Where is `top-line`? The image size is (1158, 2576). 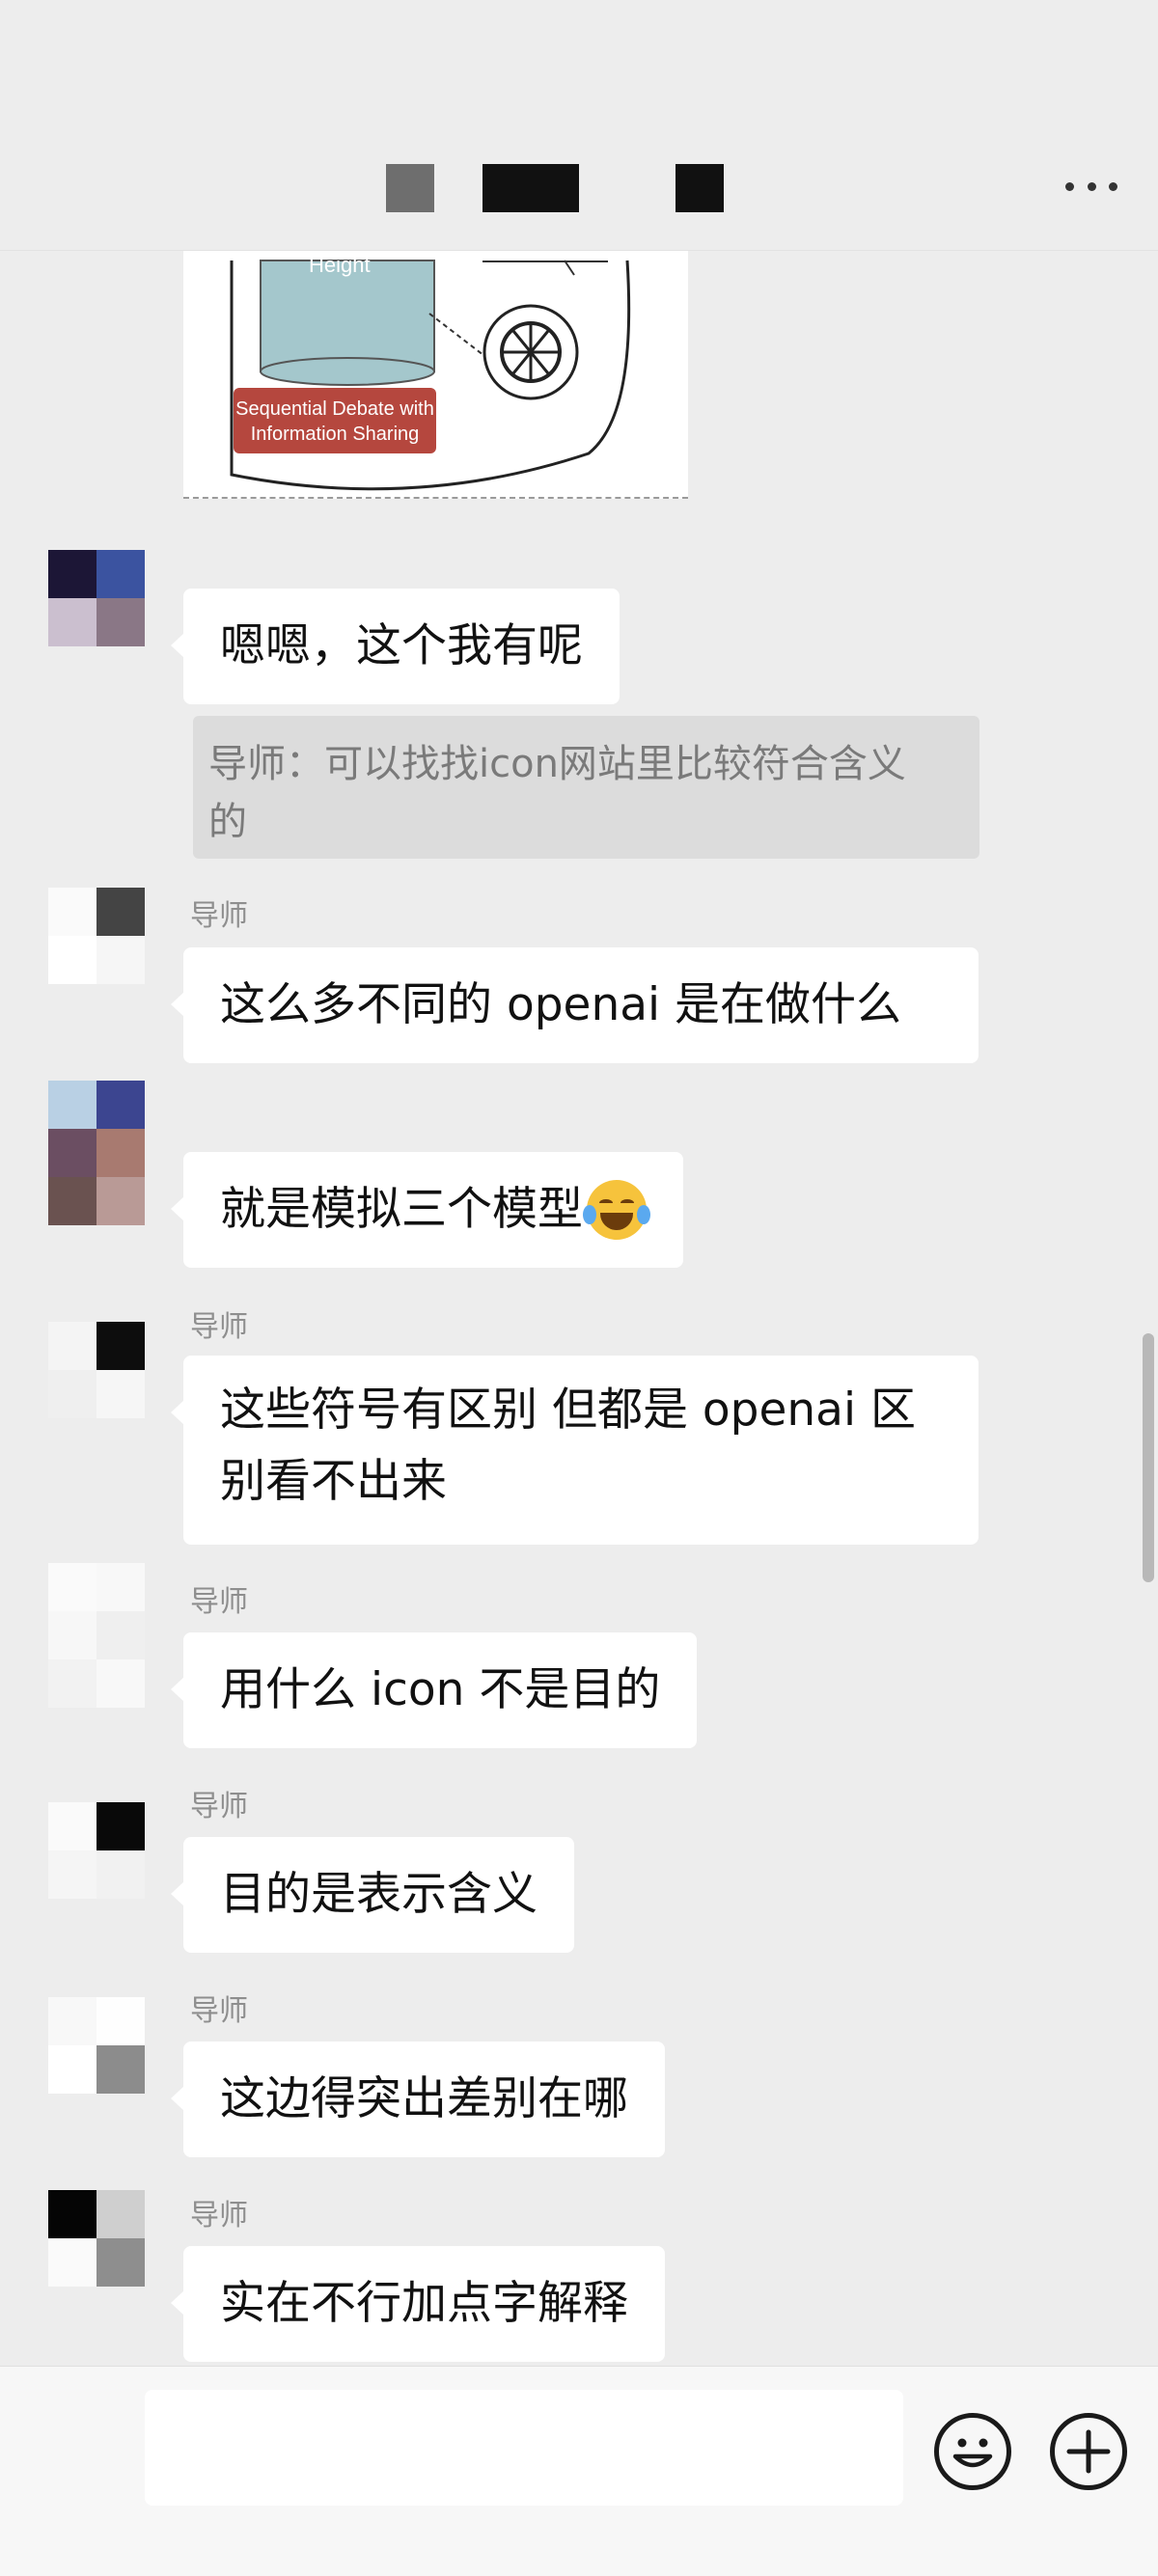 top-line is located at coordinates (545, 261).